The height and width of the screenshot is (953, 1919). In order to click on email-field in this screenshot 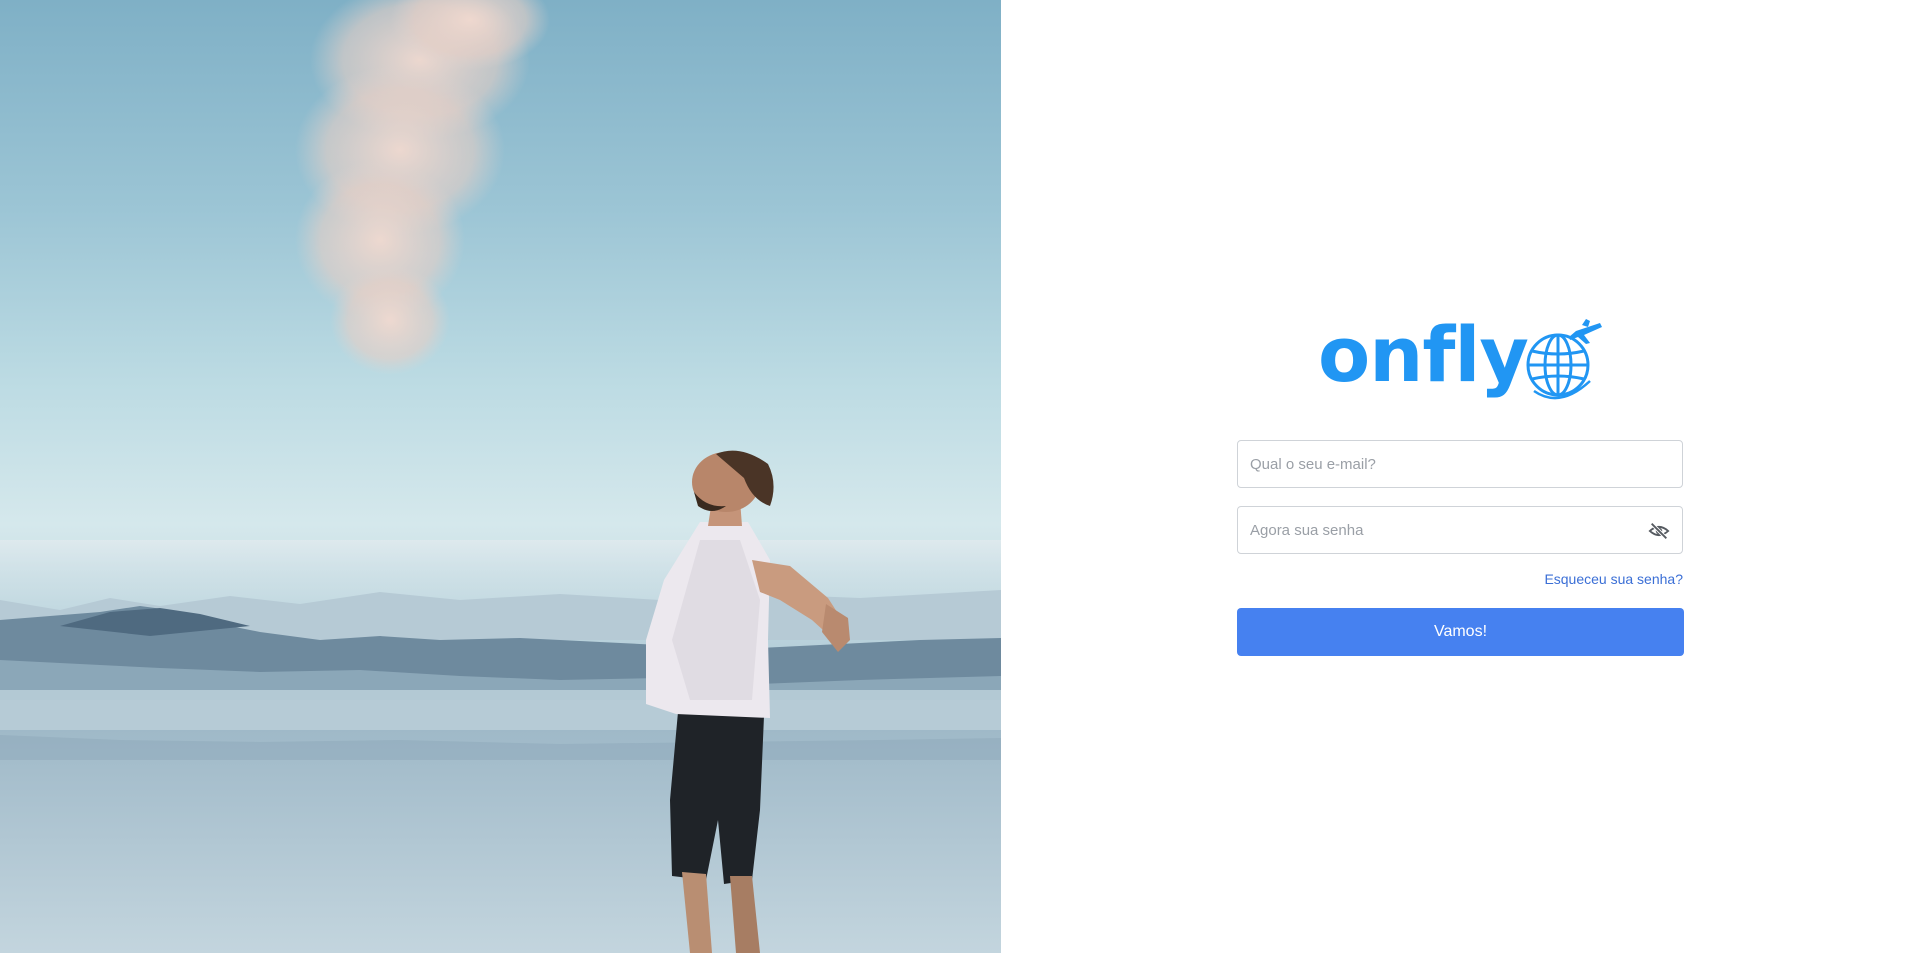, I will do `click(1460, 464)`.